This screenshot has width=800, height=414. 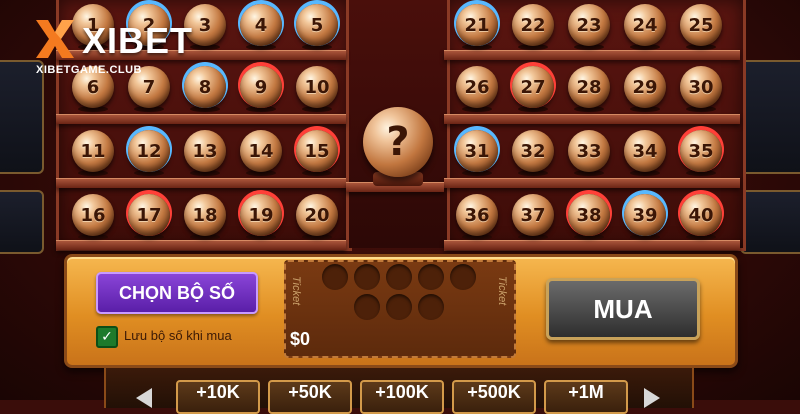 I want to click on ball-number: 33, so click(x=589, y=151).